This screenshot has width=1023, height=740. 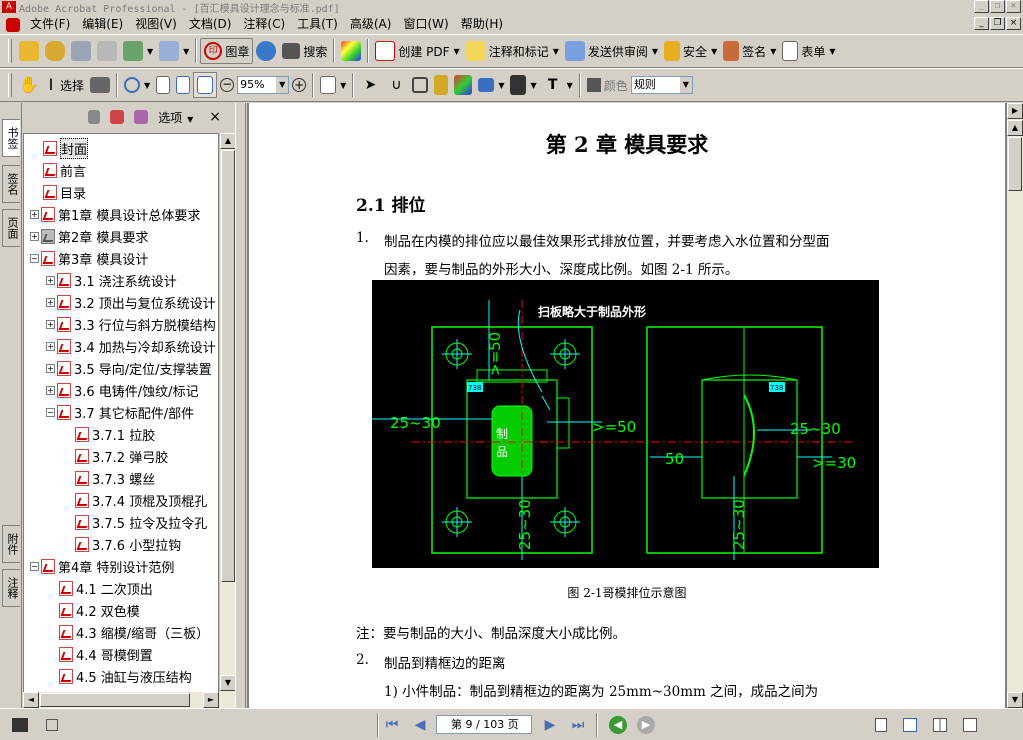 What do you see at coordinates (1015, 405) in the screenshot?
I see `document-vertical-scrollbar: ▶ ▲ ▼` at bounding box center [1015, 405].